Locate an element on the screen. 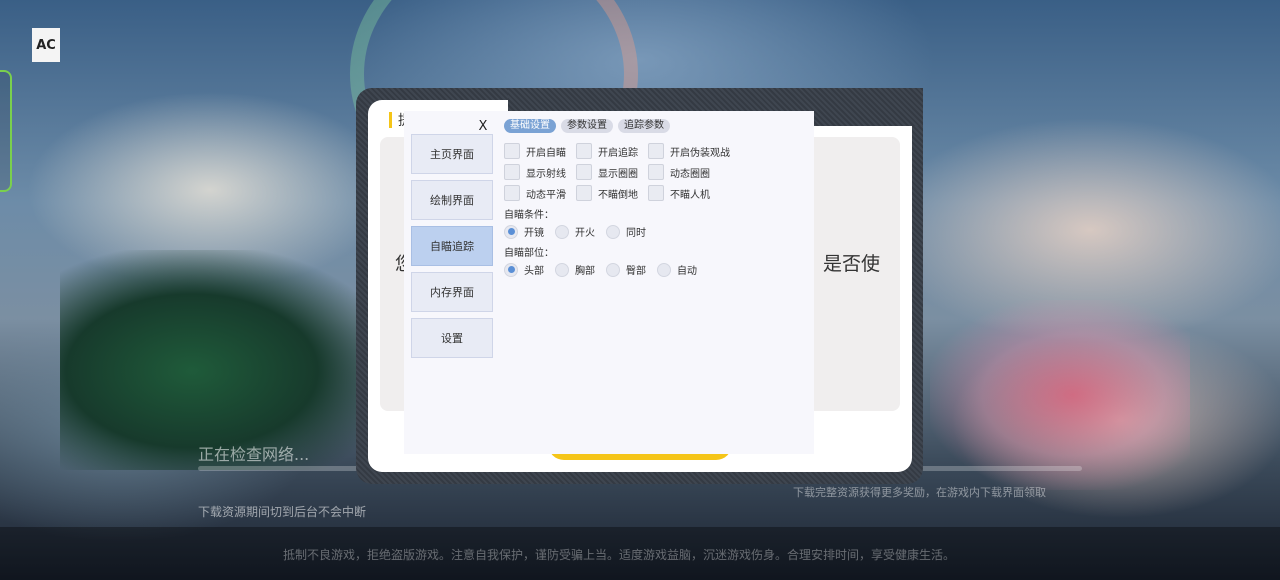 The width and height of the screenshot is (1280, 580). checkbox-dynamic-circle: 动态圈圈 is located at coordinates (679, 172).